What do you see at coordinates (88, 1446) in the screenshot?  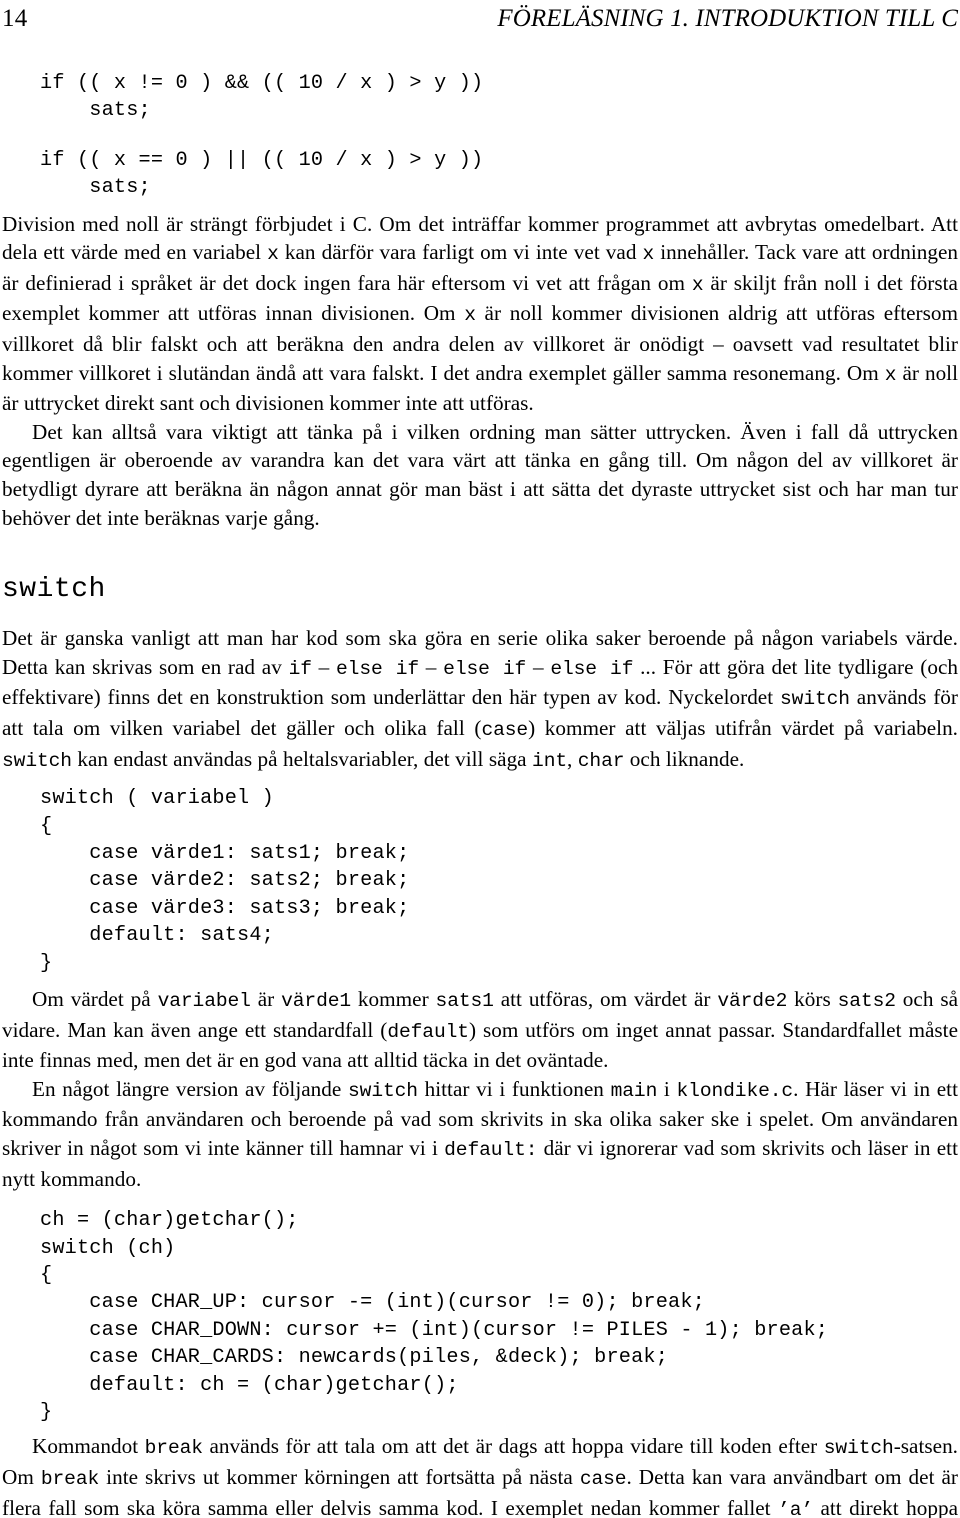 I see `text-run: Kommandot` at bounding box center [88, 1446].